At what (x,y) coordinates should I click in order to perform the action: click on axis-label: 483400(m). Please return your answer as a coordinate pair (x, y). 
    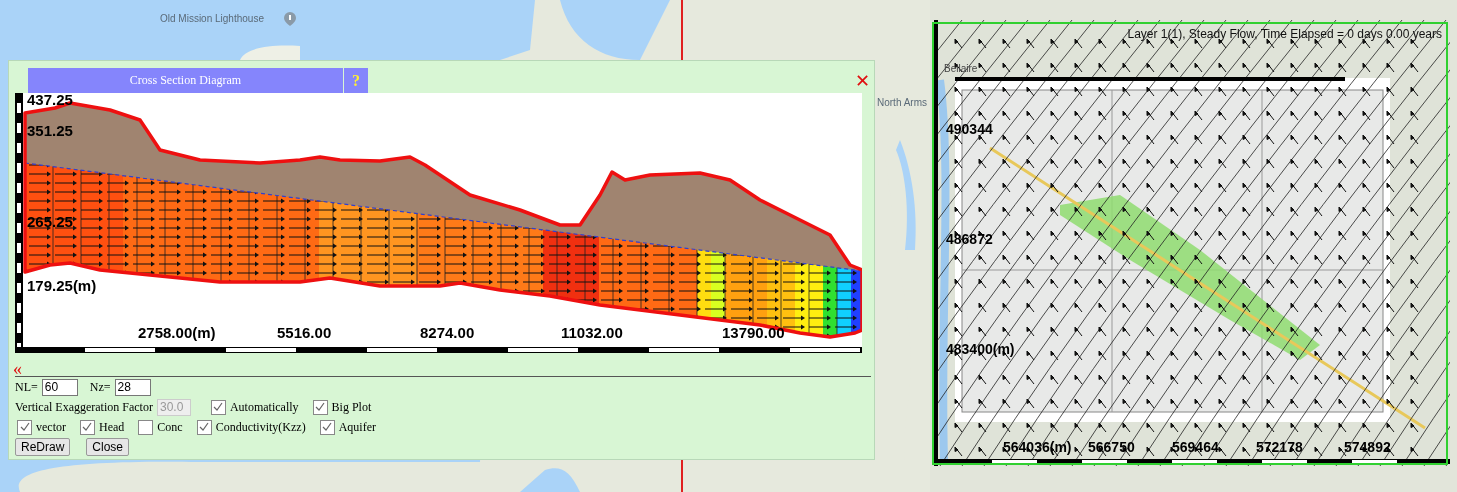
    Looking at the image, I should click on (980, 349).